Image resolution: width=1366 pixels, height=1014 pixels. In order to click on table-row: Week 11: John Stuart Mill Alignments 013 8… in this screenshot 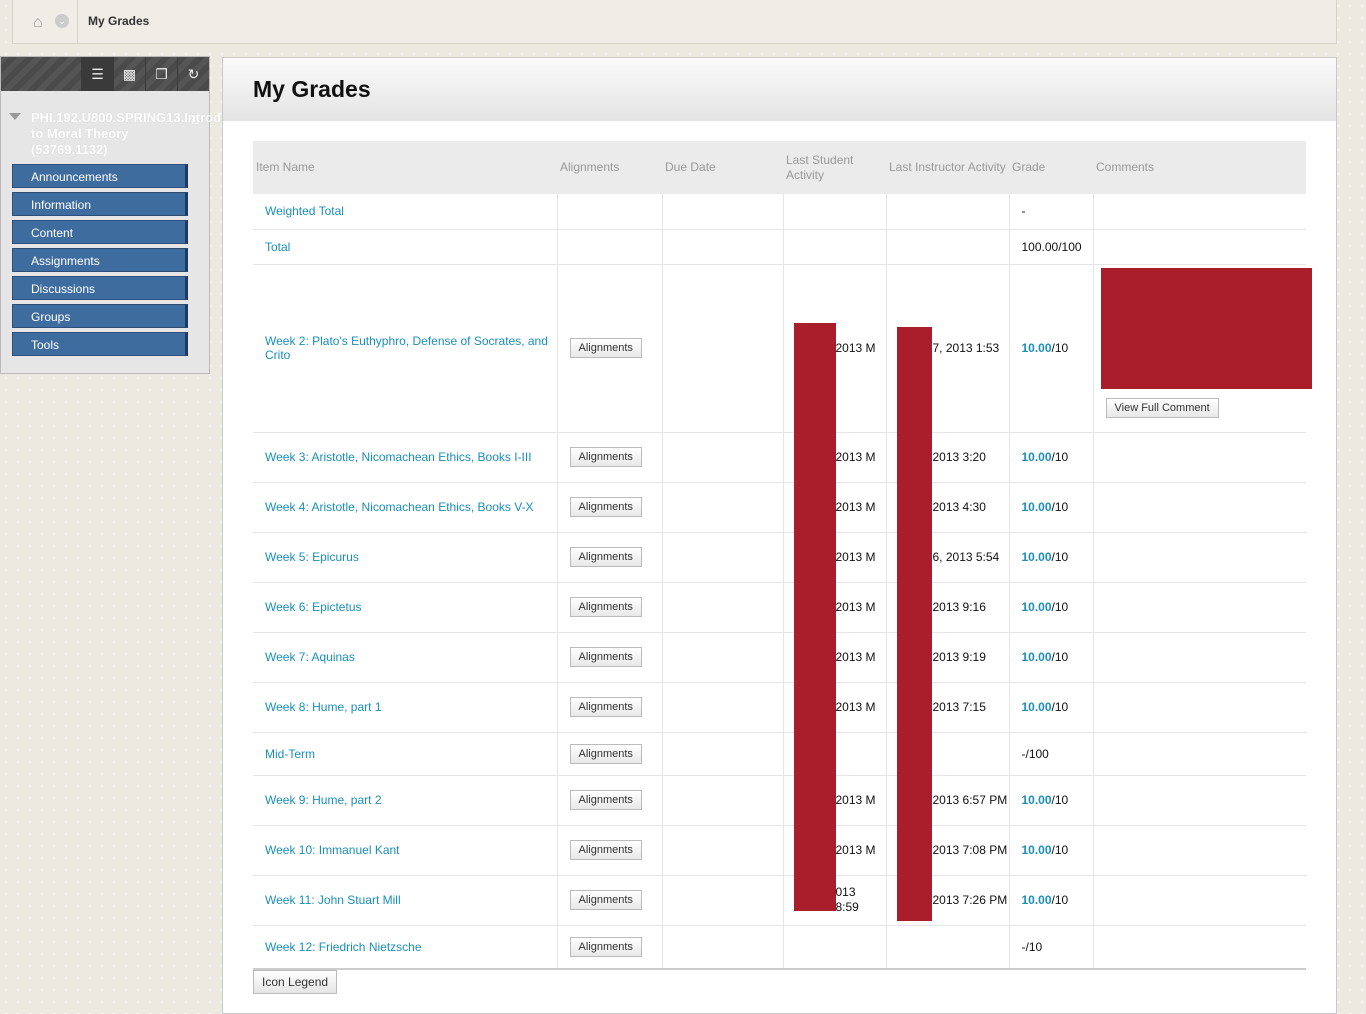, I will do `click(779, 900)`.